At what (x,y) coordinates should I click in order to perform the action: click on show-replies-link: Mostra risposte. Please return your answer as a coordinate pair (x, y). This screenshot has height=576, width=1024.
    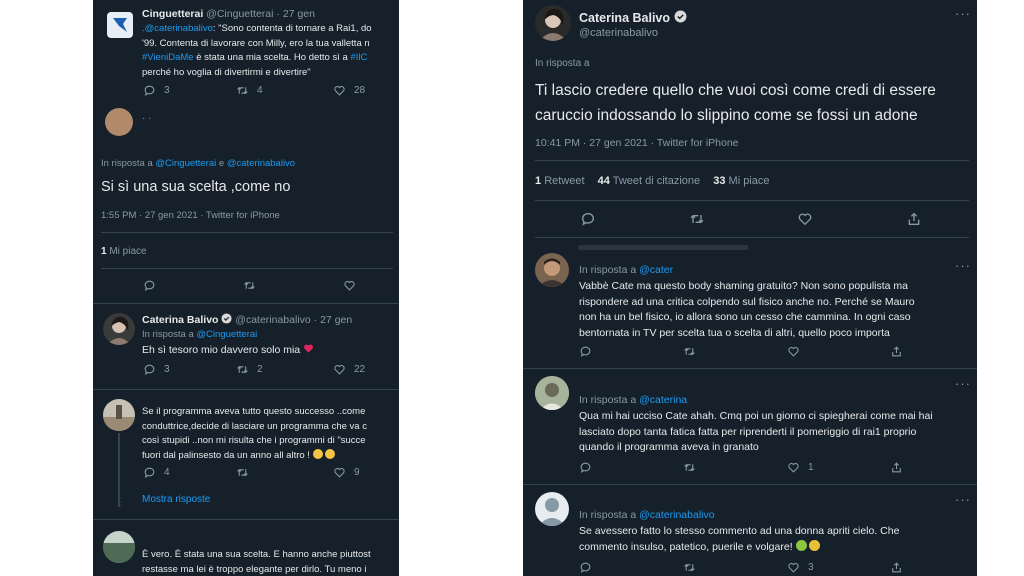
    Looking at the image, I should click on (176, 499).